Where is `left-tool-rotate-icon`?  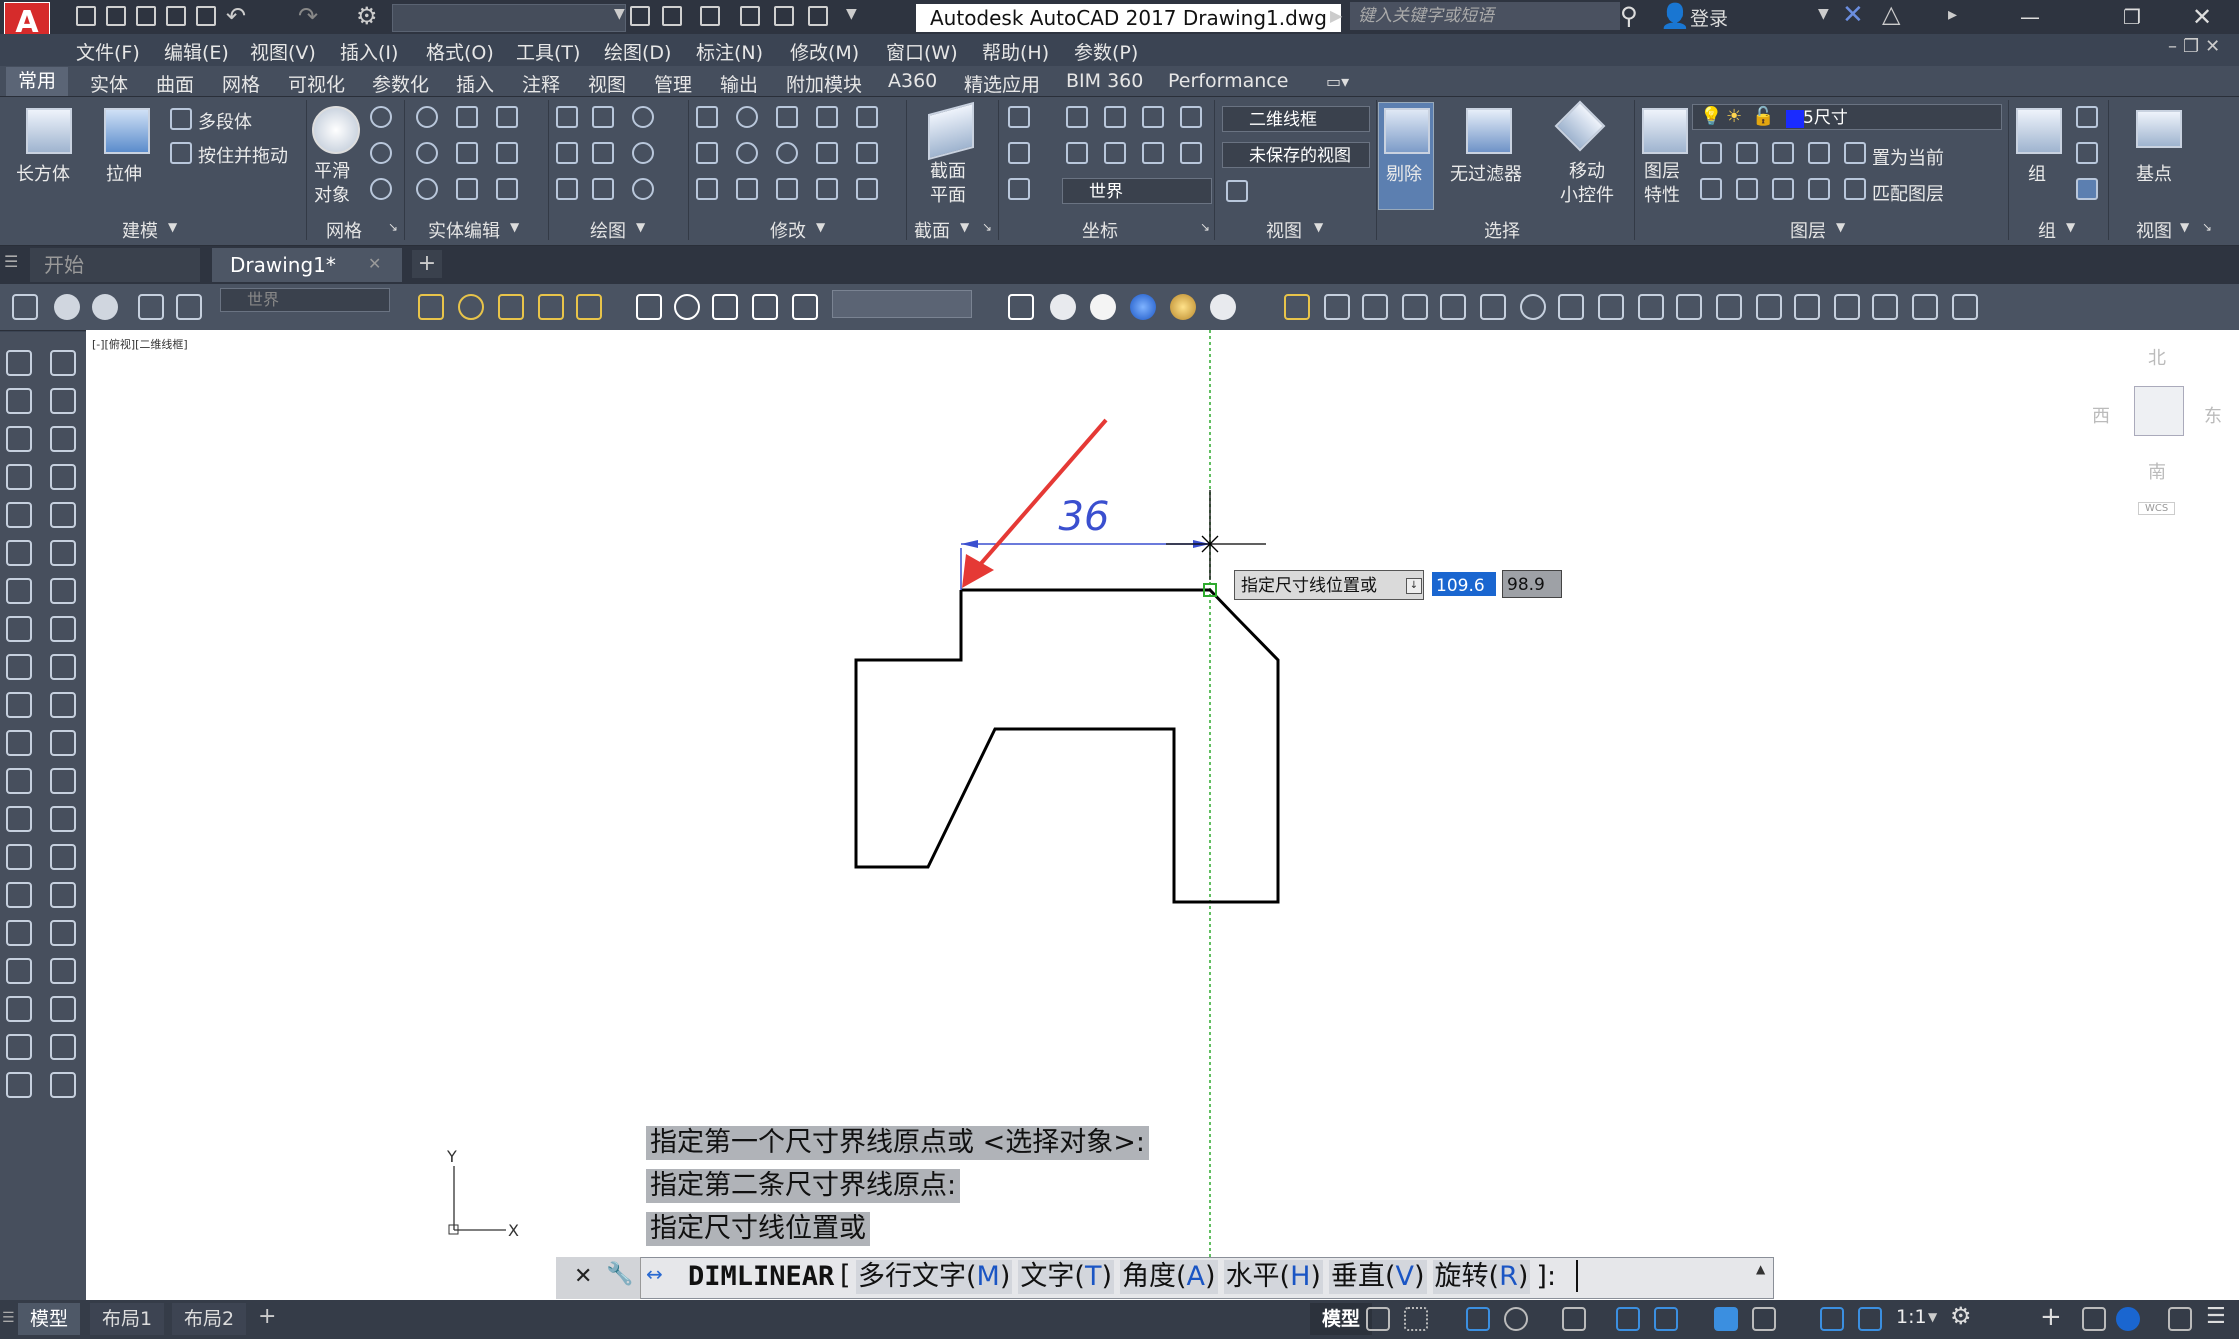
left-tool-rotate-icon is located at coordinates (63, 515).